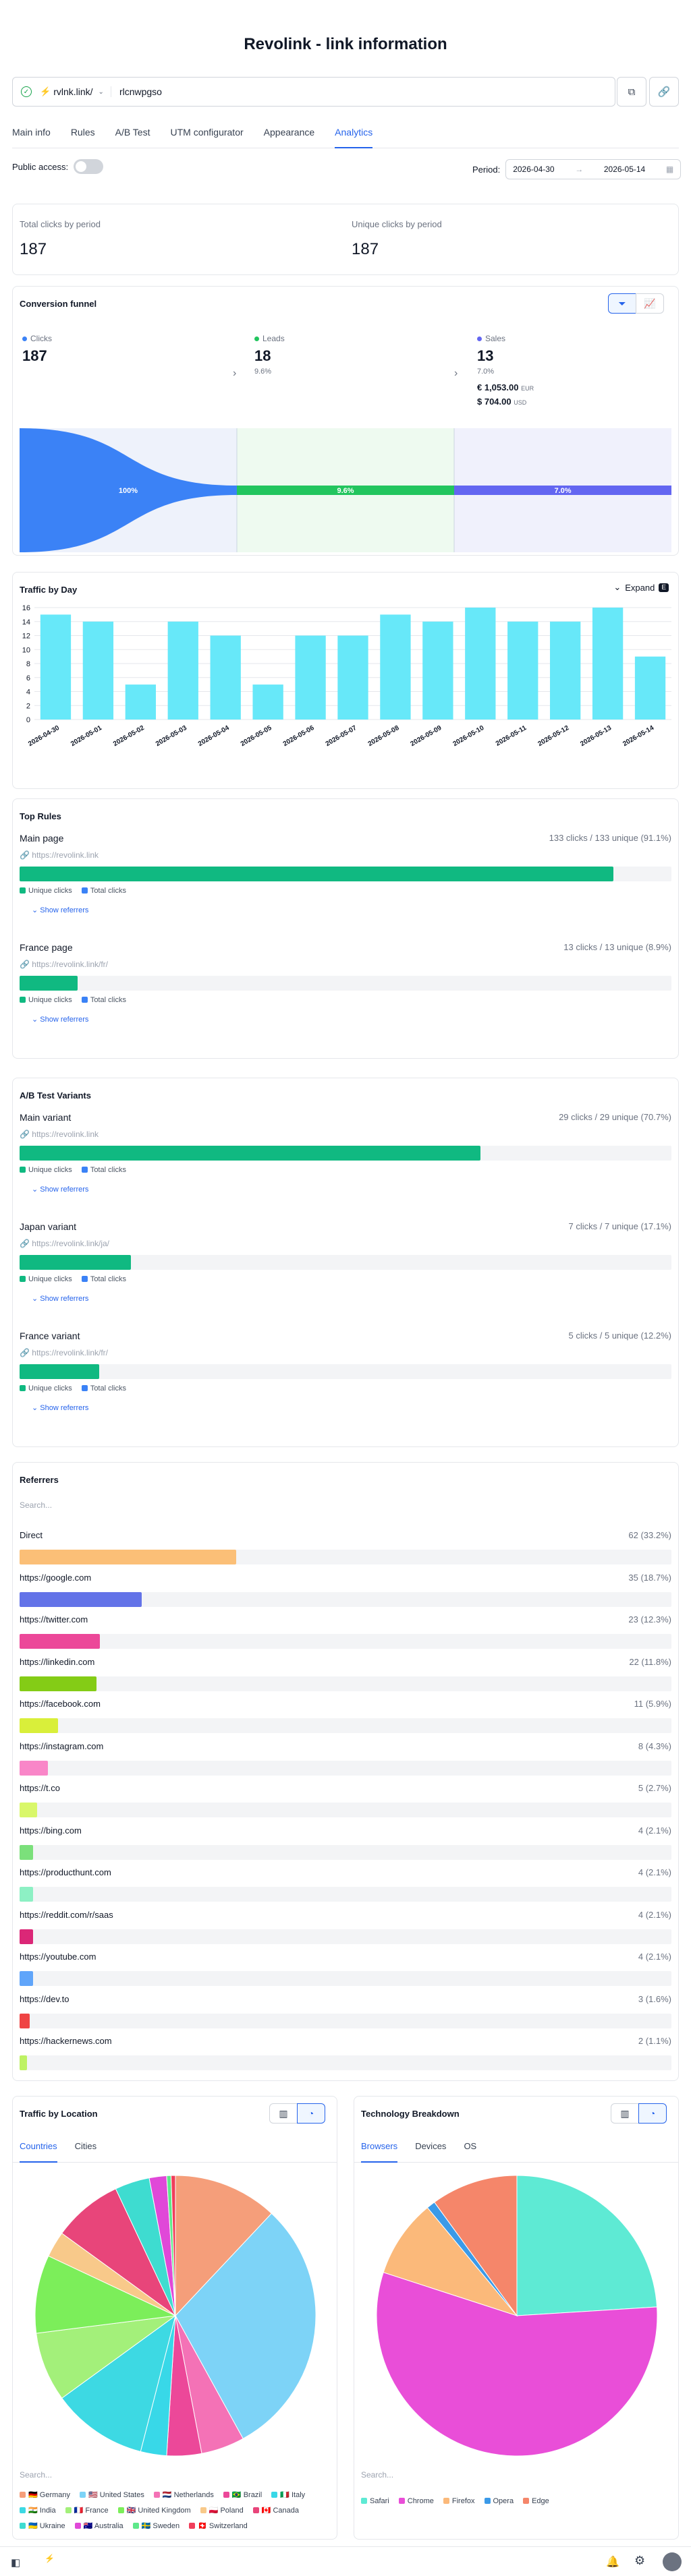  Describe the element at coordinates (60, 1704) in the screenshot. I see `referrer-name: https://facebook.com` at that location.